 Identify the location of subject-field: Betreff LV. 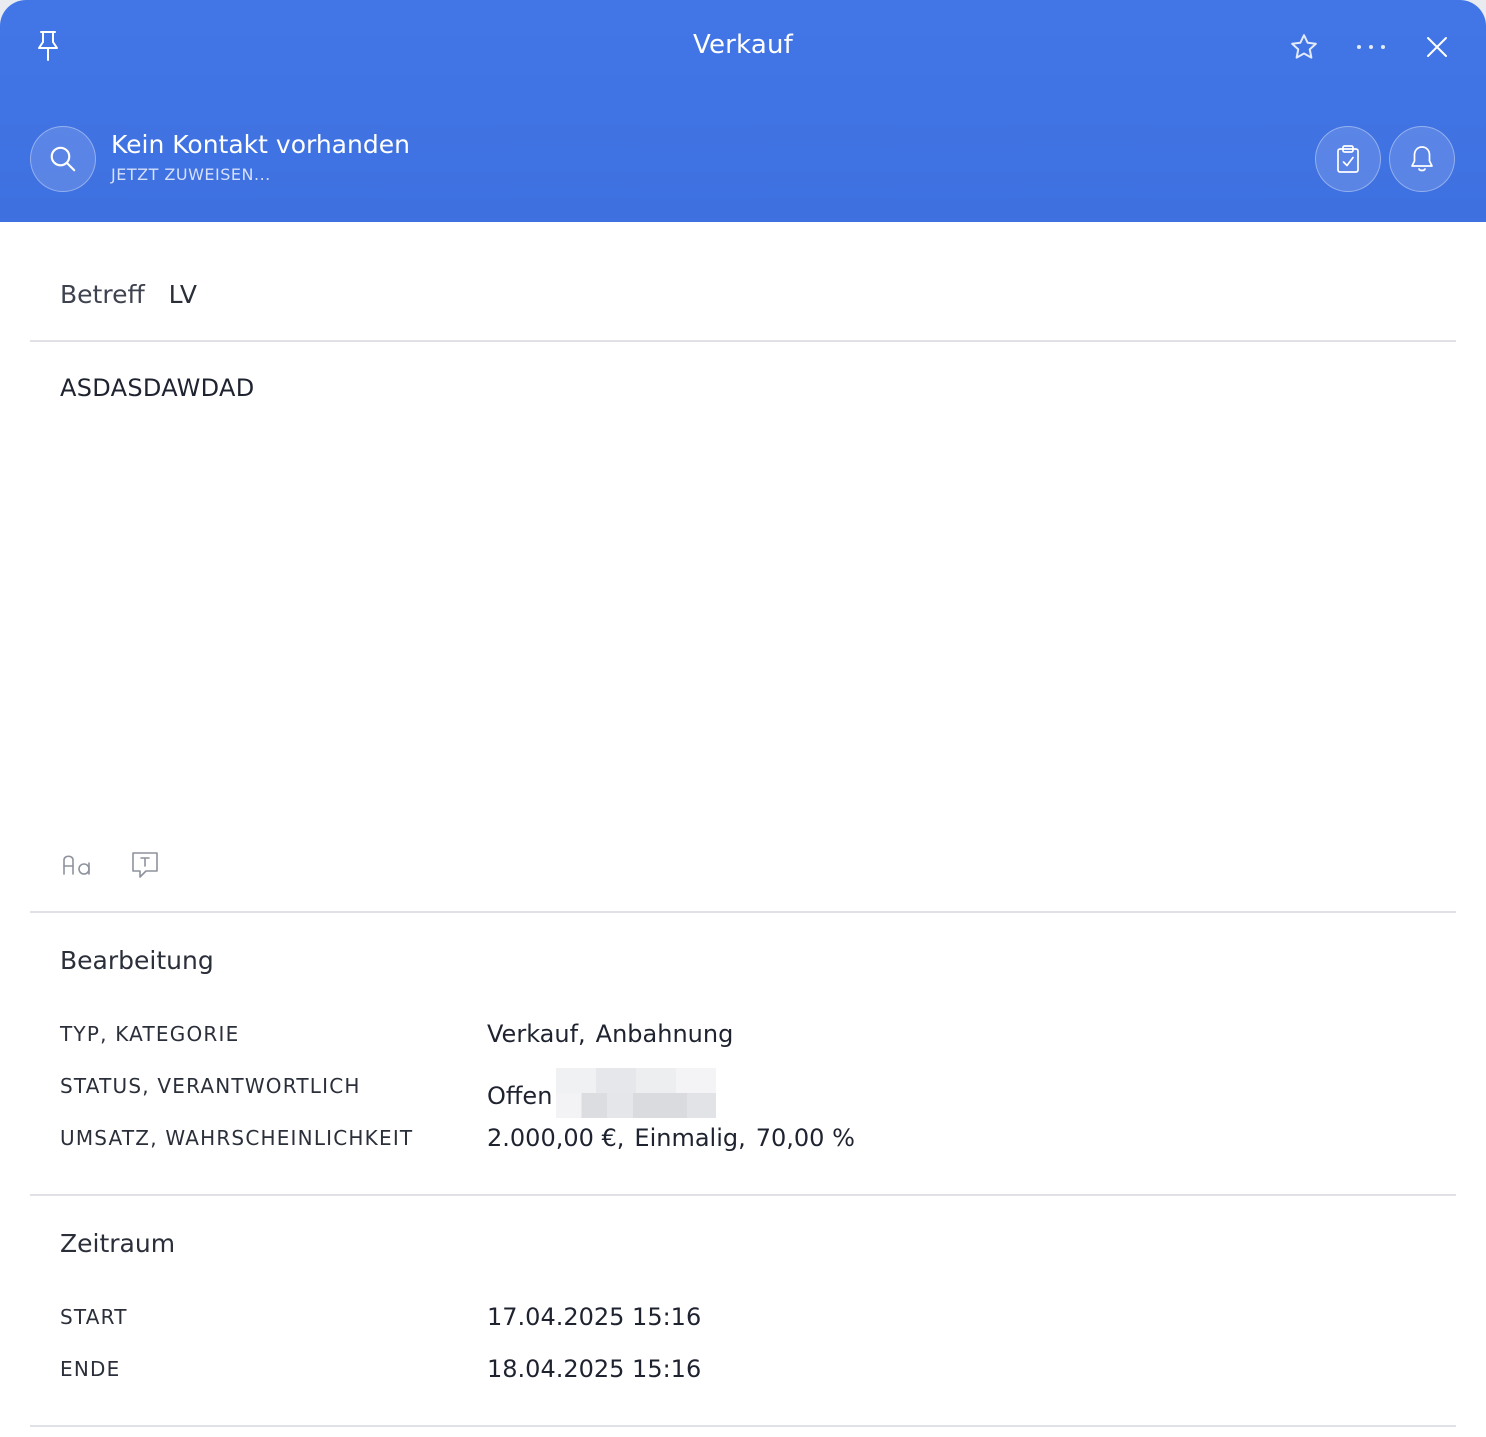
(128, 294).